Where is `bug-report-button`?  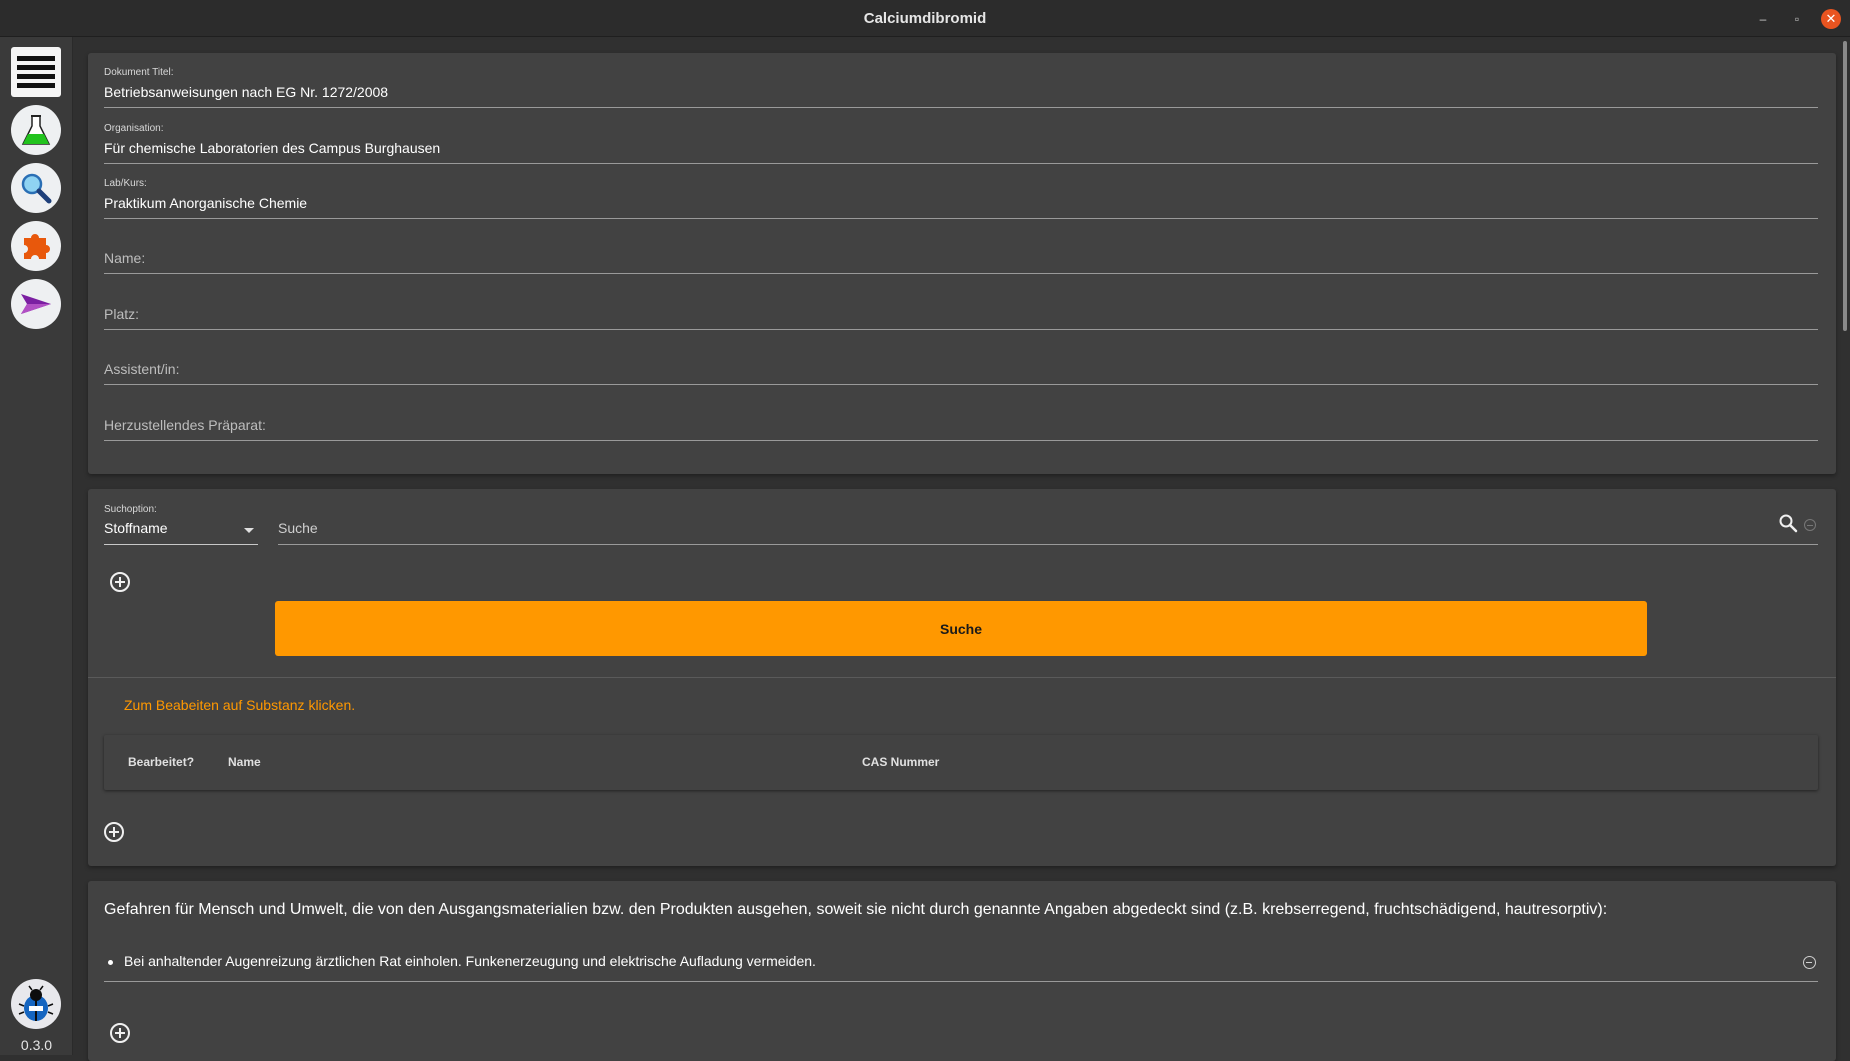
bug-report-button is located at coordinates (36, 1004).